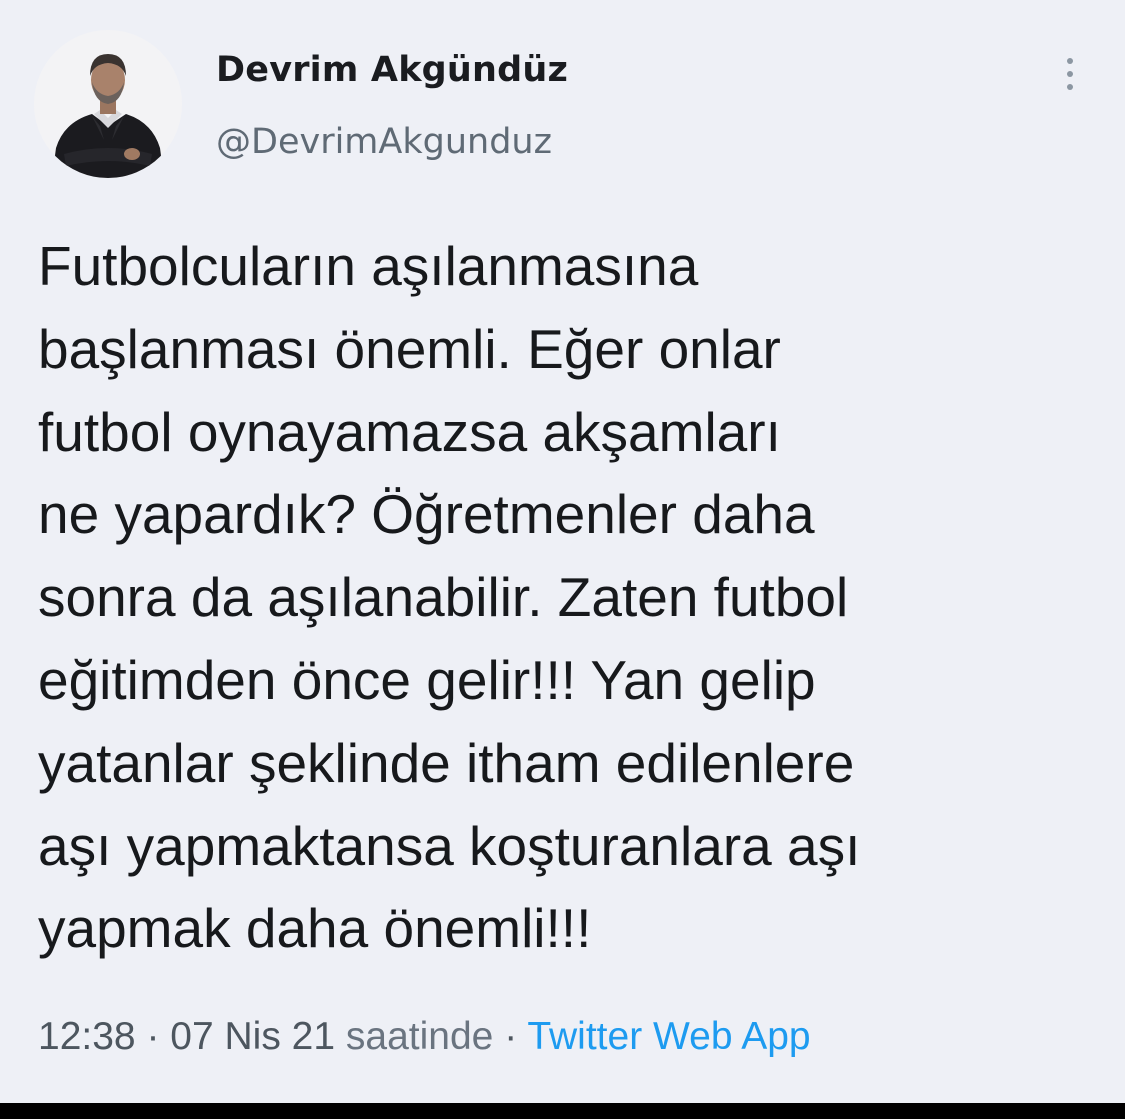 The height and width of the screenshot is (1119, 1125). I want to click on tweet-date-suffix: saatinde, so click(419, 1036).